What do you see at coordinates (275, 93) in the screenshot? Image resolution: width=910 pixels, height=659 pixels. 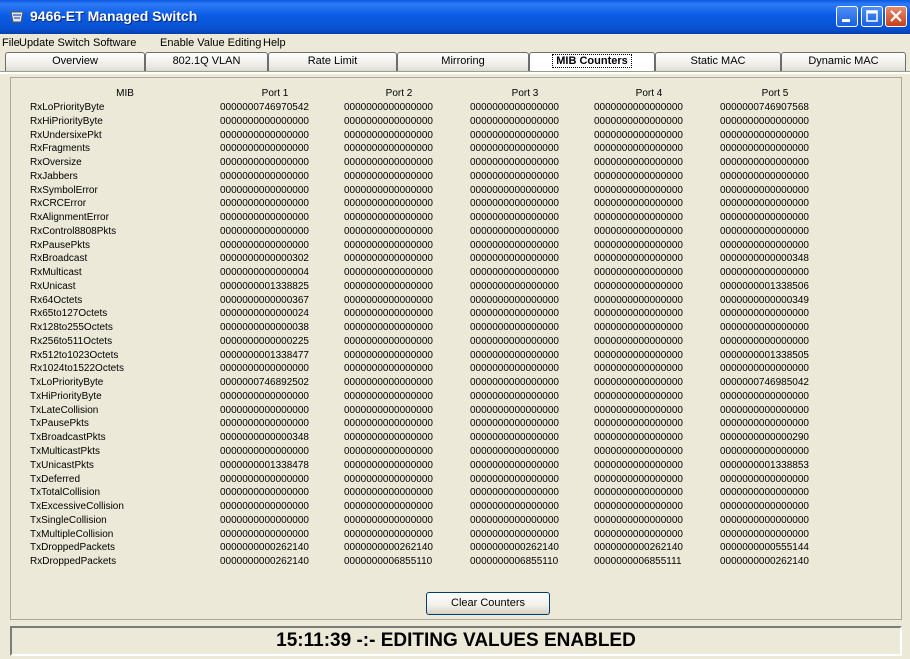 I see `column-header-port-1: Port 1` at bounding box center [275, 93].